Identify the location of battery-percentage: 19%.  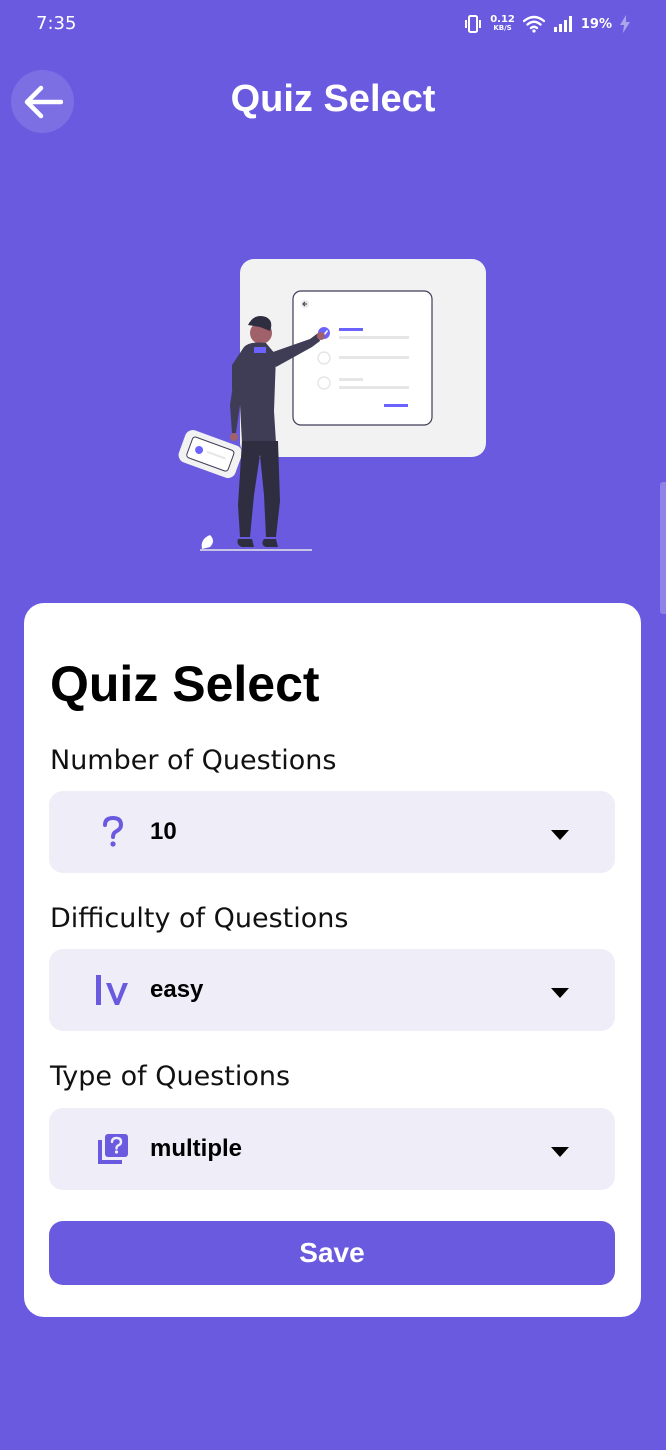
(596, 24).